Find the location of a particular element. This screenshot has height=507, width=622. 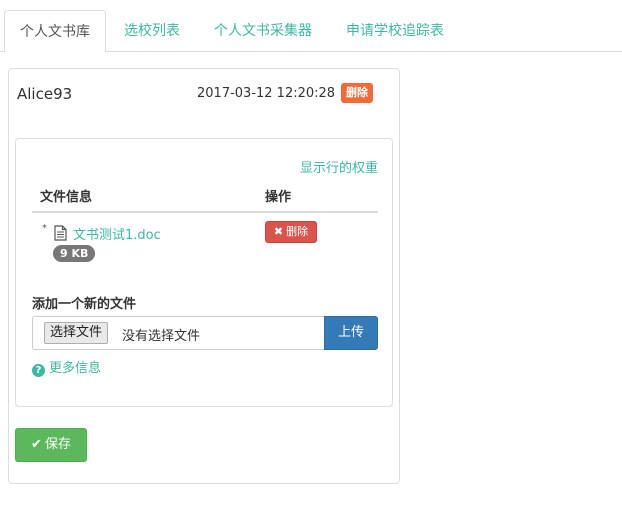

delete-file-button: ✖ 删除 is located at coordinates (291, 232).